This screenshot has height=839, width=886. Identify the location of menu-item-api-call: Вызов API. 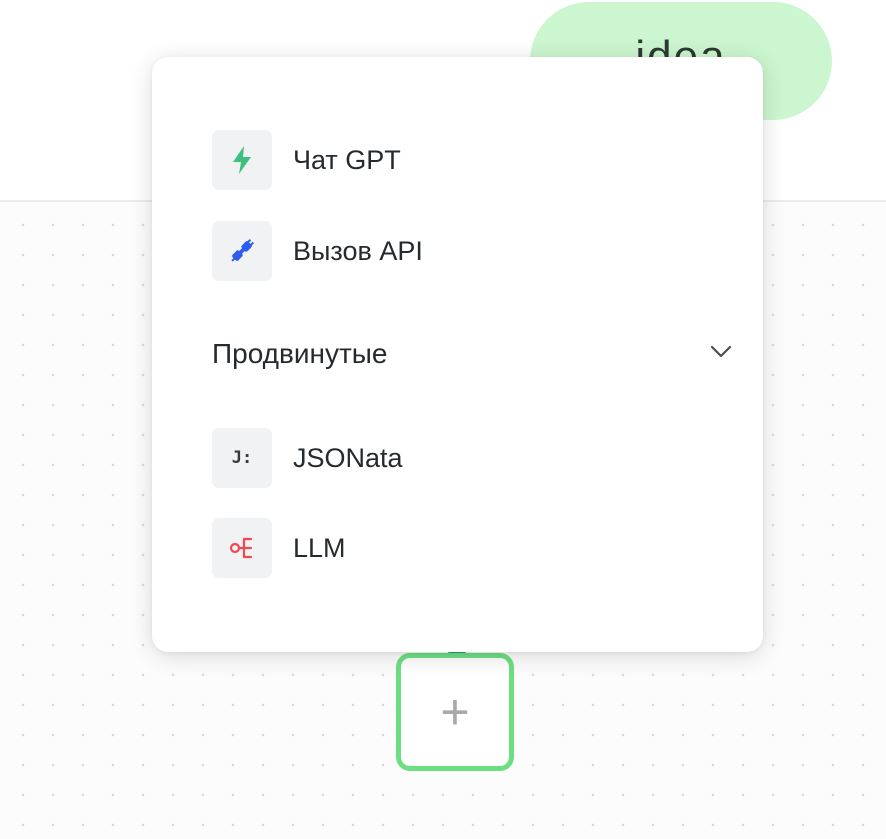
(317, 251).